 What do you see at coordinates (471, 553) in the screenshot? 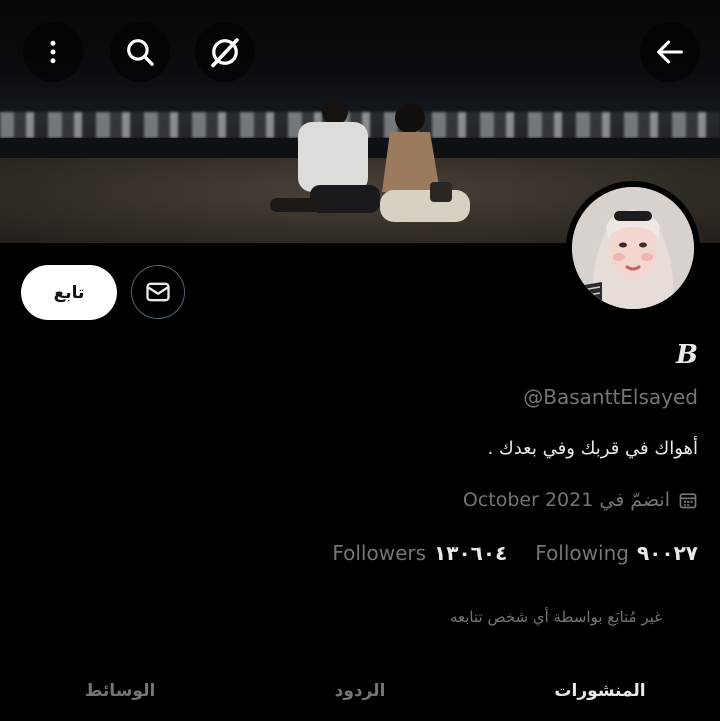
I see `followers-count: ١٣٠٦٠٤` at bounding box center [471, 553].